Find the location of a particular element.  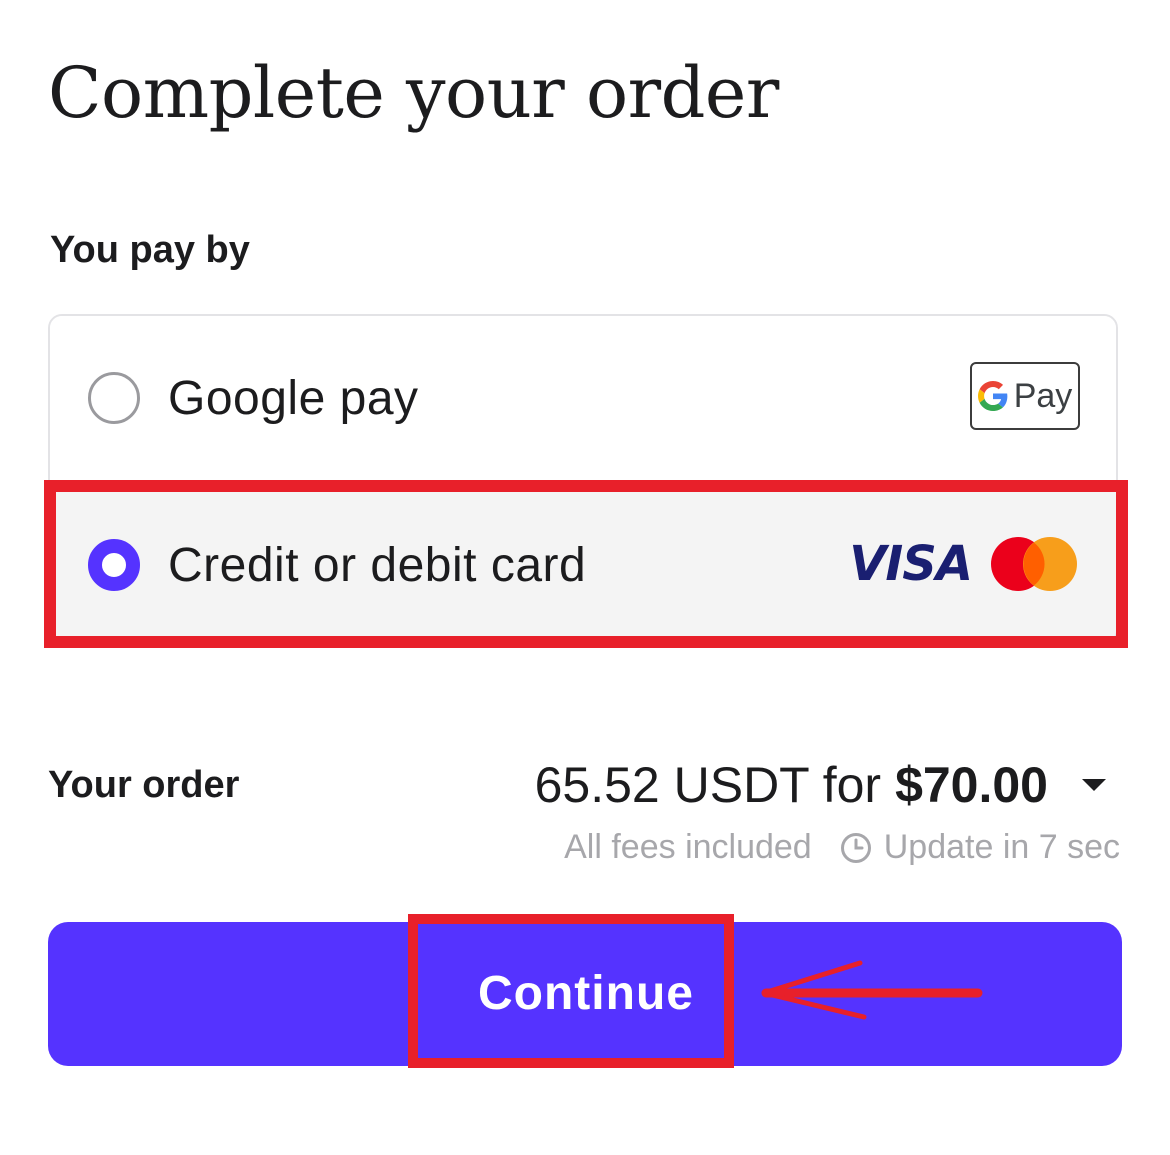

payment-option-google-pay: Google pay Pay is located at coordinates (583, 399).